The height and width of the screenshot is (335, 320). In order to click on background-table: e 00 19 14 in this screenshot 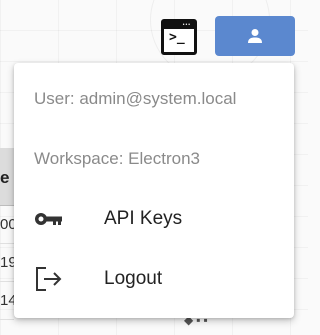, I will do `click(7, 238)`.